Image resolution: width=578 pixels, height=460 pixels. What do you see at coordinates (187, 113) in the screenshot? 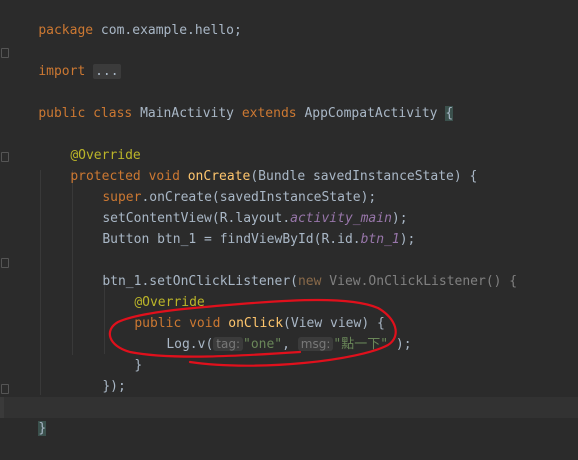
I see `class-name: MainActivity` at bounding box center [187, 113].